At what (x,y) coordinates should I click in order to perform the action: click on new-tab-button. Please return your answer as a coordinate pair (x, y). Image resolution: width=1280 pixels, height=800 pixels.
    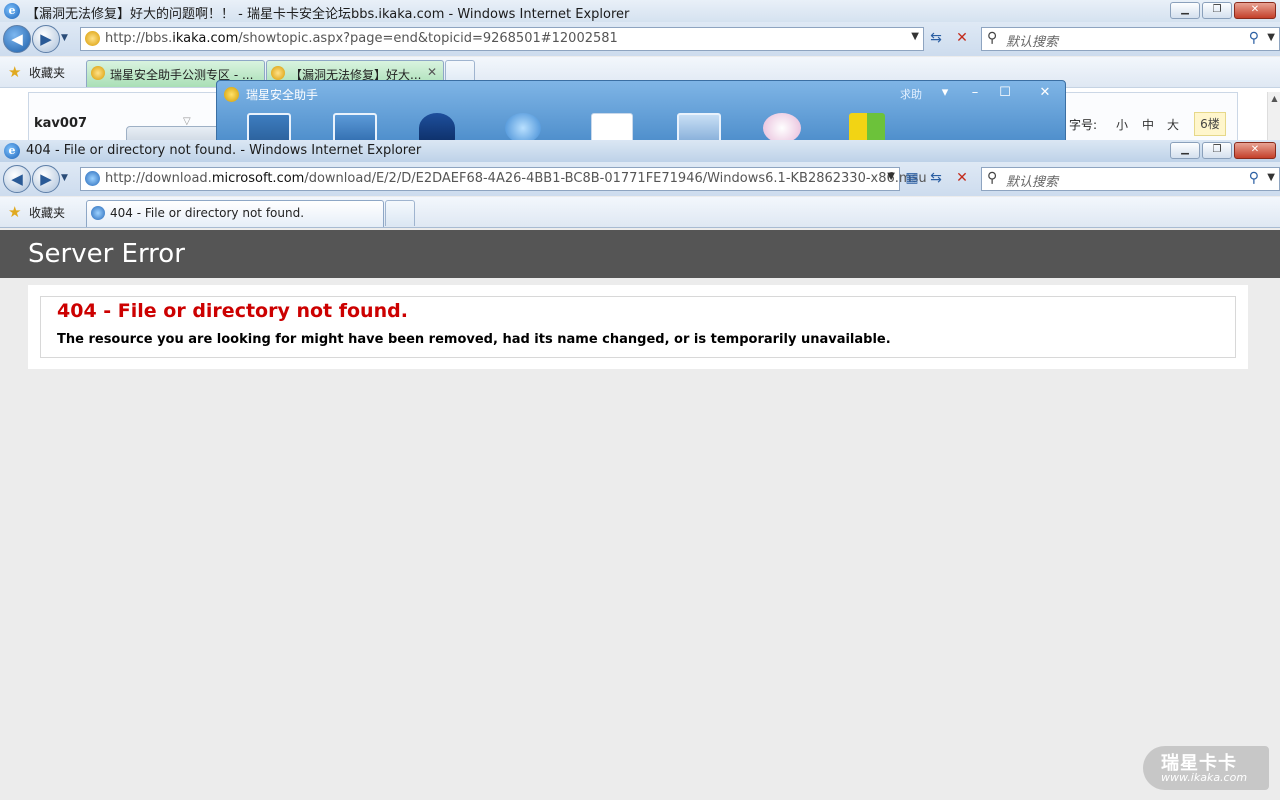
    Looking at the image, I should click on (400, 213).